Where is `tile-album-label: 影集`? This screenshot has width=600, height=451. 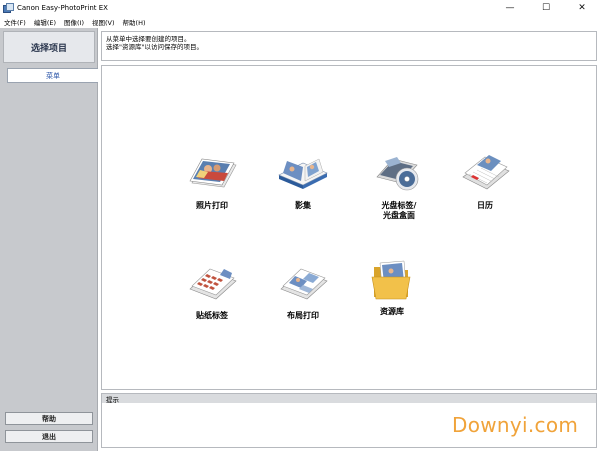
tile-album-label: 影集 is located at coordinates (303, 205).